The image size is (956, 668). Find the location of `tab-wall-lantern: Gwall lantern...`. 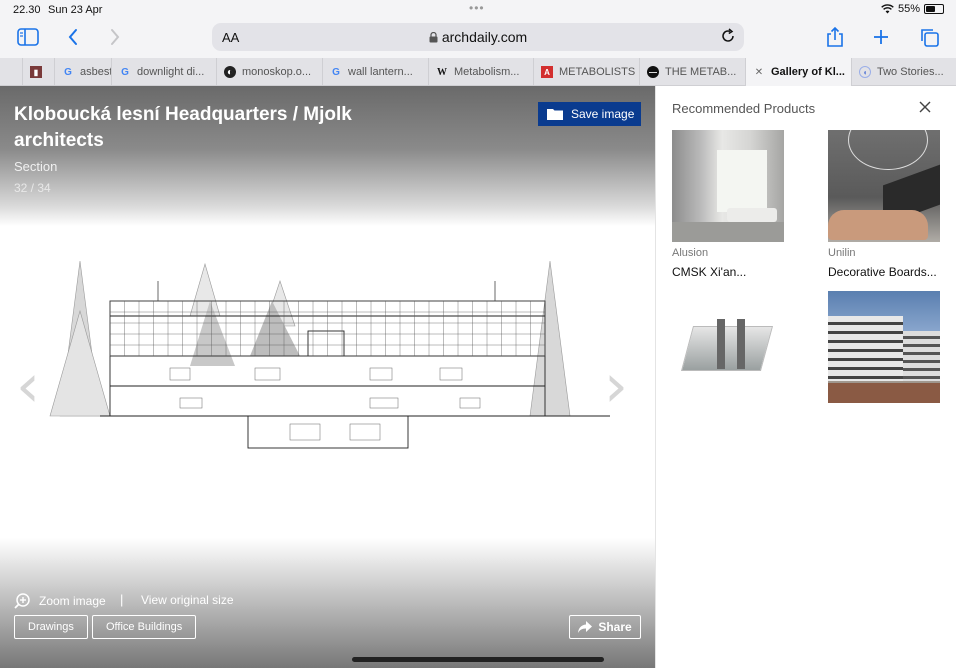

tab-wall-lantern: Gwall lantern... is located at coordinates (375, 72).